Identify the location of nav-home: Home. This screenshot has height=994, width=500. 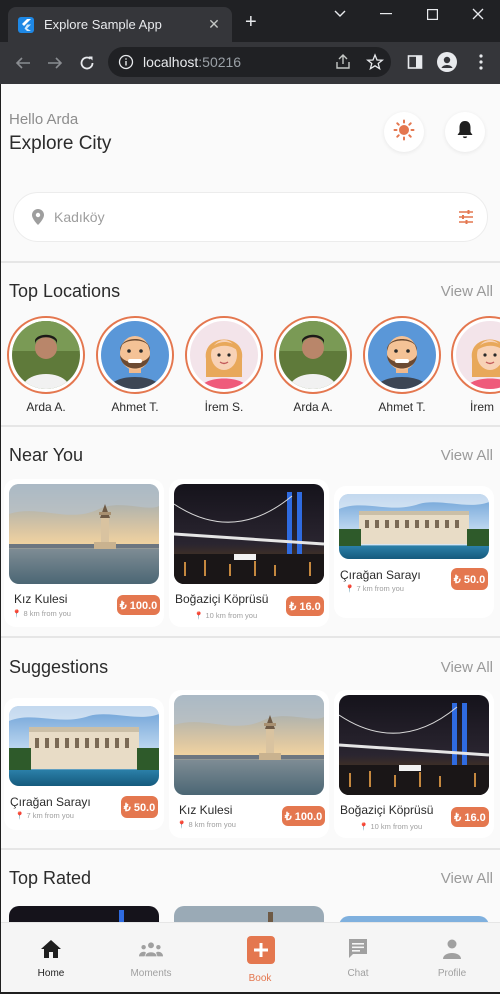
(51, 957).